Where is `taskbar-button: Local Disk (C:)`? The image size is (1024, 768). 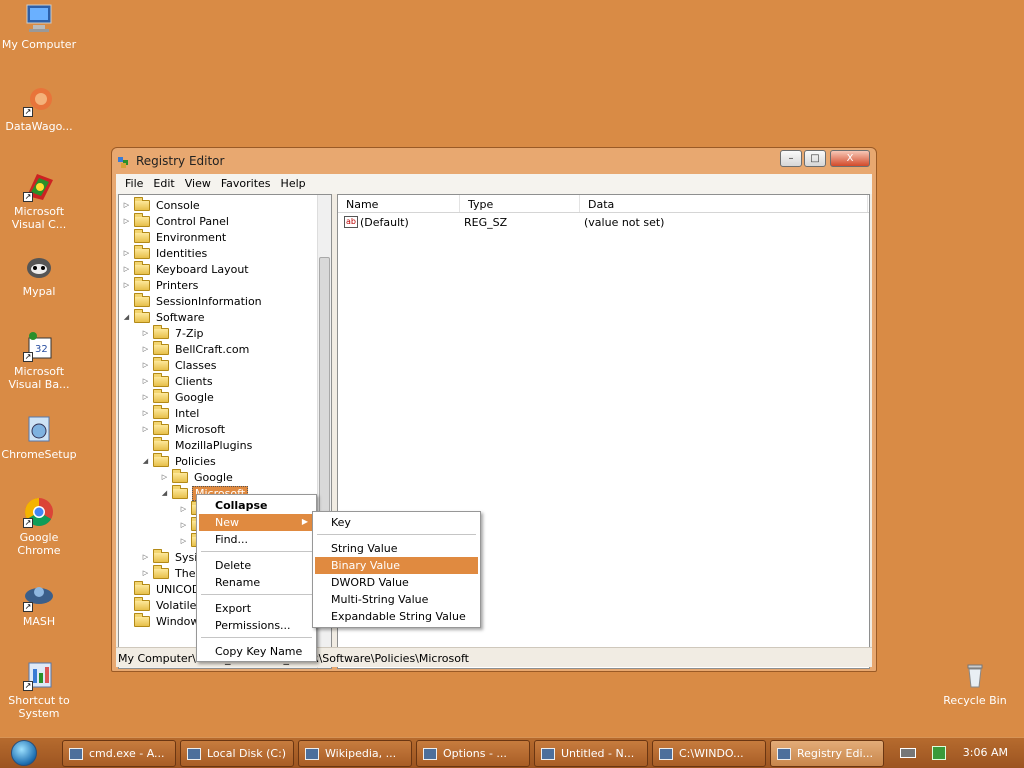 taskbar-button: Local Disk (C:) is located at coordinates (237, 753).